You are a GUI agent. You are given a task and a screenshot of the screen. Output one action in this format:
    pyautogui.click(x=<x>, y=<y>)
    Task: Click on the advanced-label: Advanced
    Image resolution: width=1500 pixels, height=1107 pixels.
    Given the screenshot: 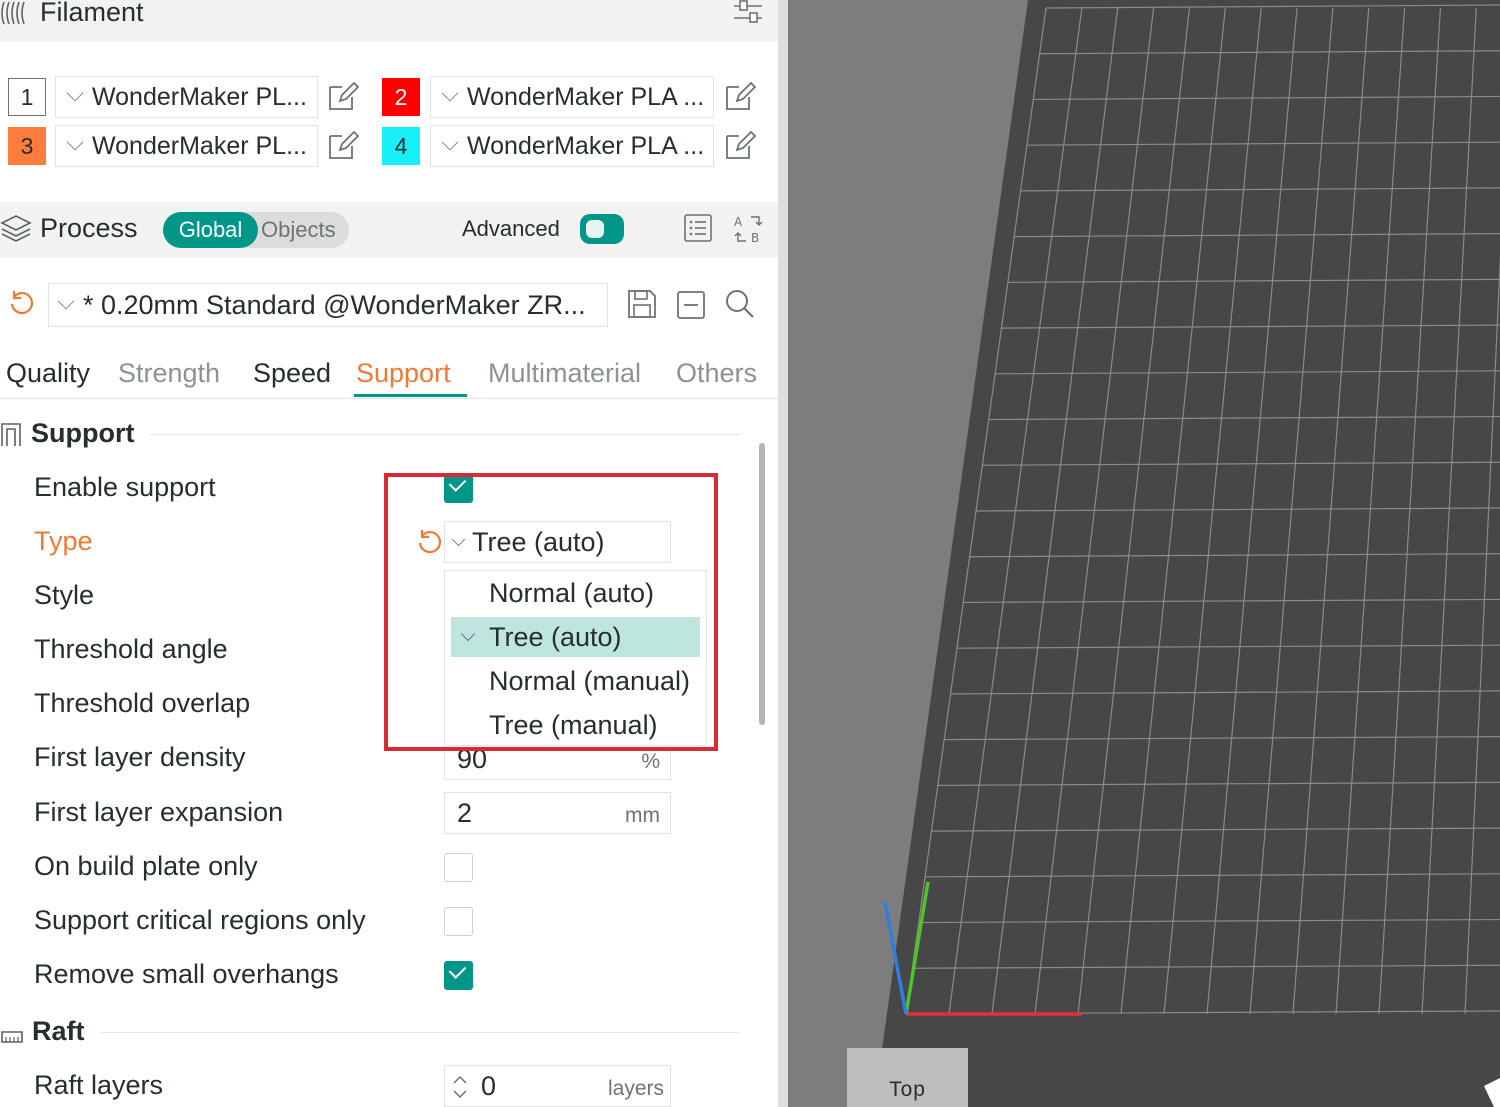 What is the action you would take?
    pyautogui.click(x=511, y=228)
    